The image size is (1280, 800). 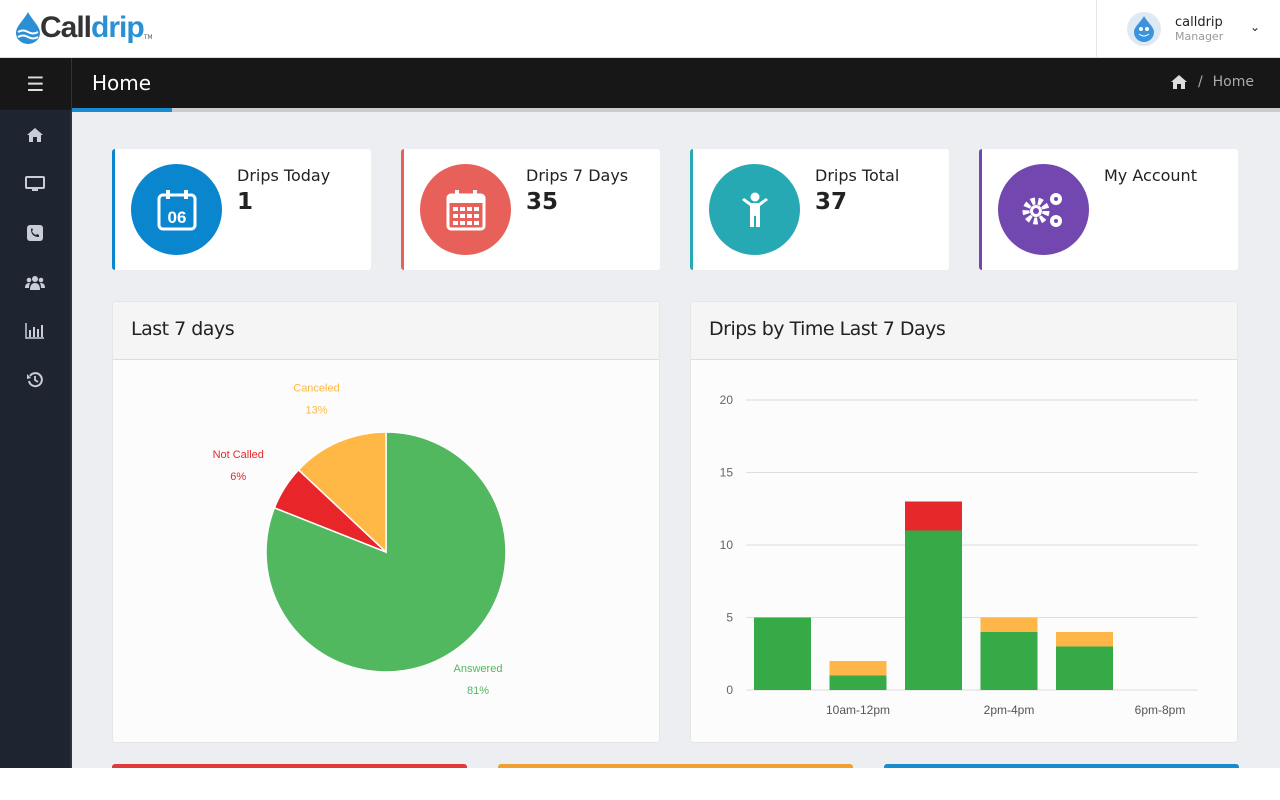 I want to click on user-menu: calldrip Manager ⌄, so click(x=1188, y=29).